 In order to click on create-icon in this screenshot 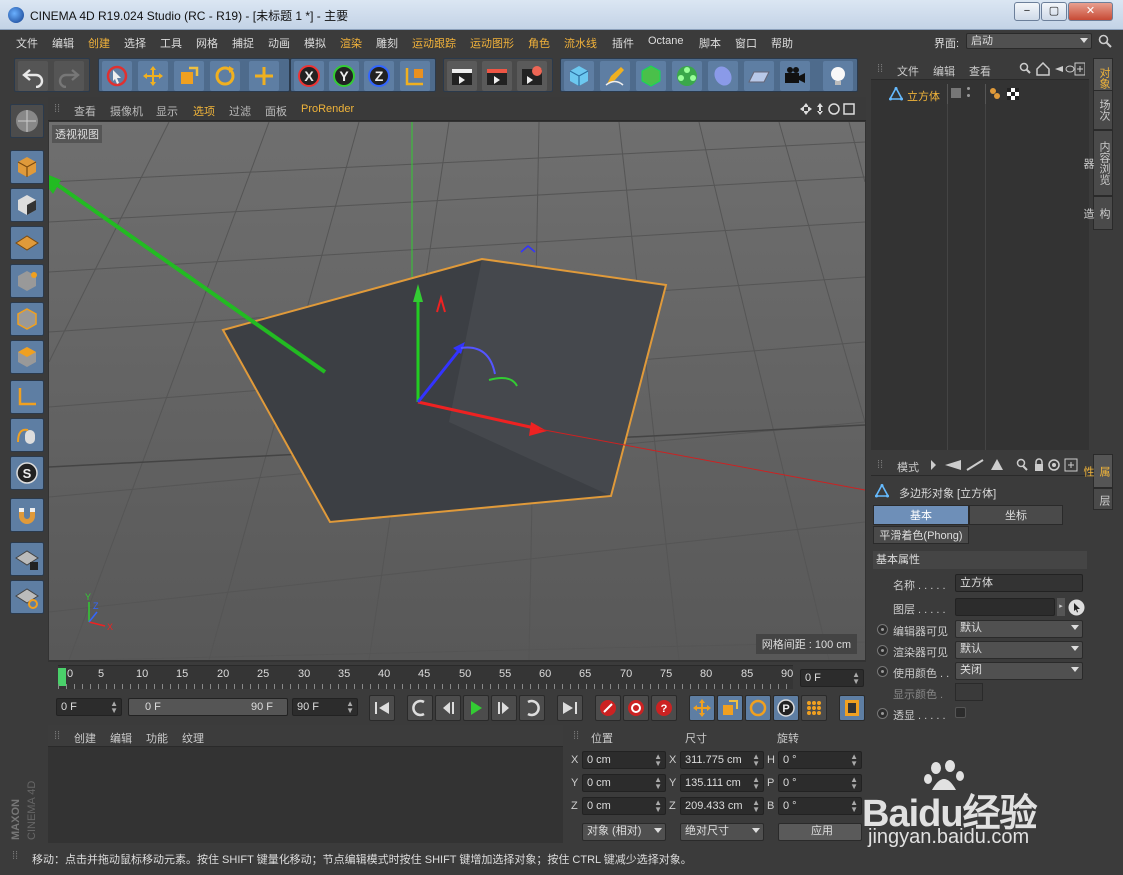, I will do `click(264, 76)`.